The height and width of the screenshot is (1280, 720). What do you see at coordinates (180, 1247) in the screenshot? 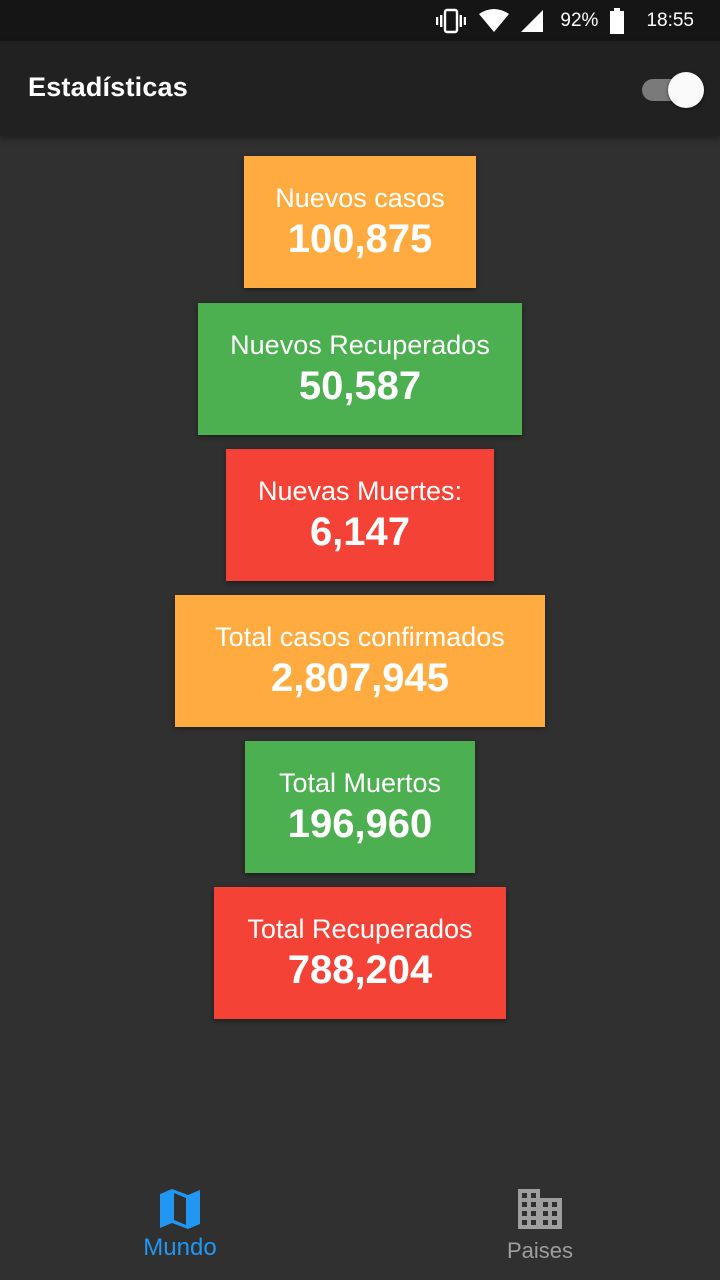
I see `nav-label: Mundo` at bounding box center [180, 1247].